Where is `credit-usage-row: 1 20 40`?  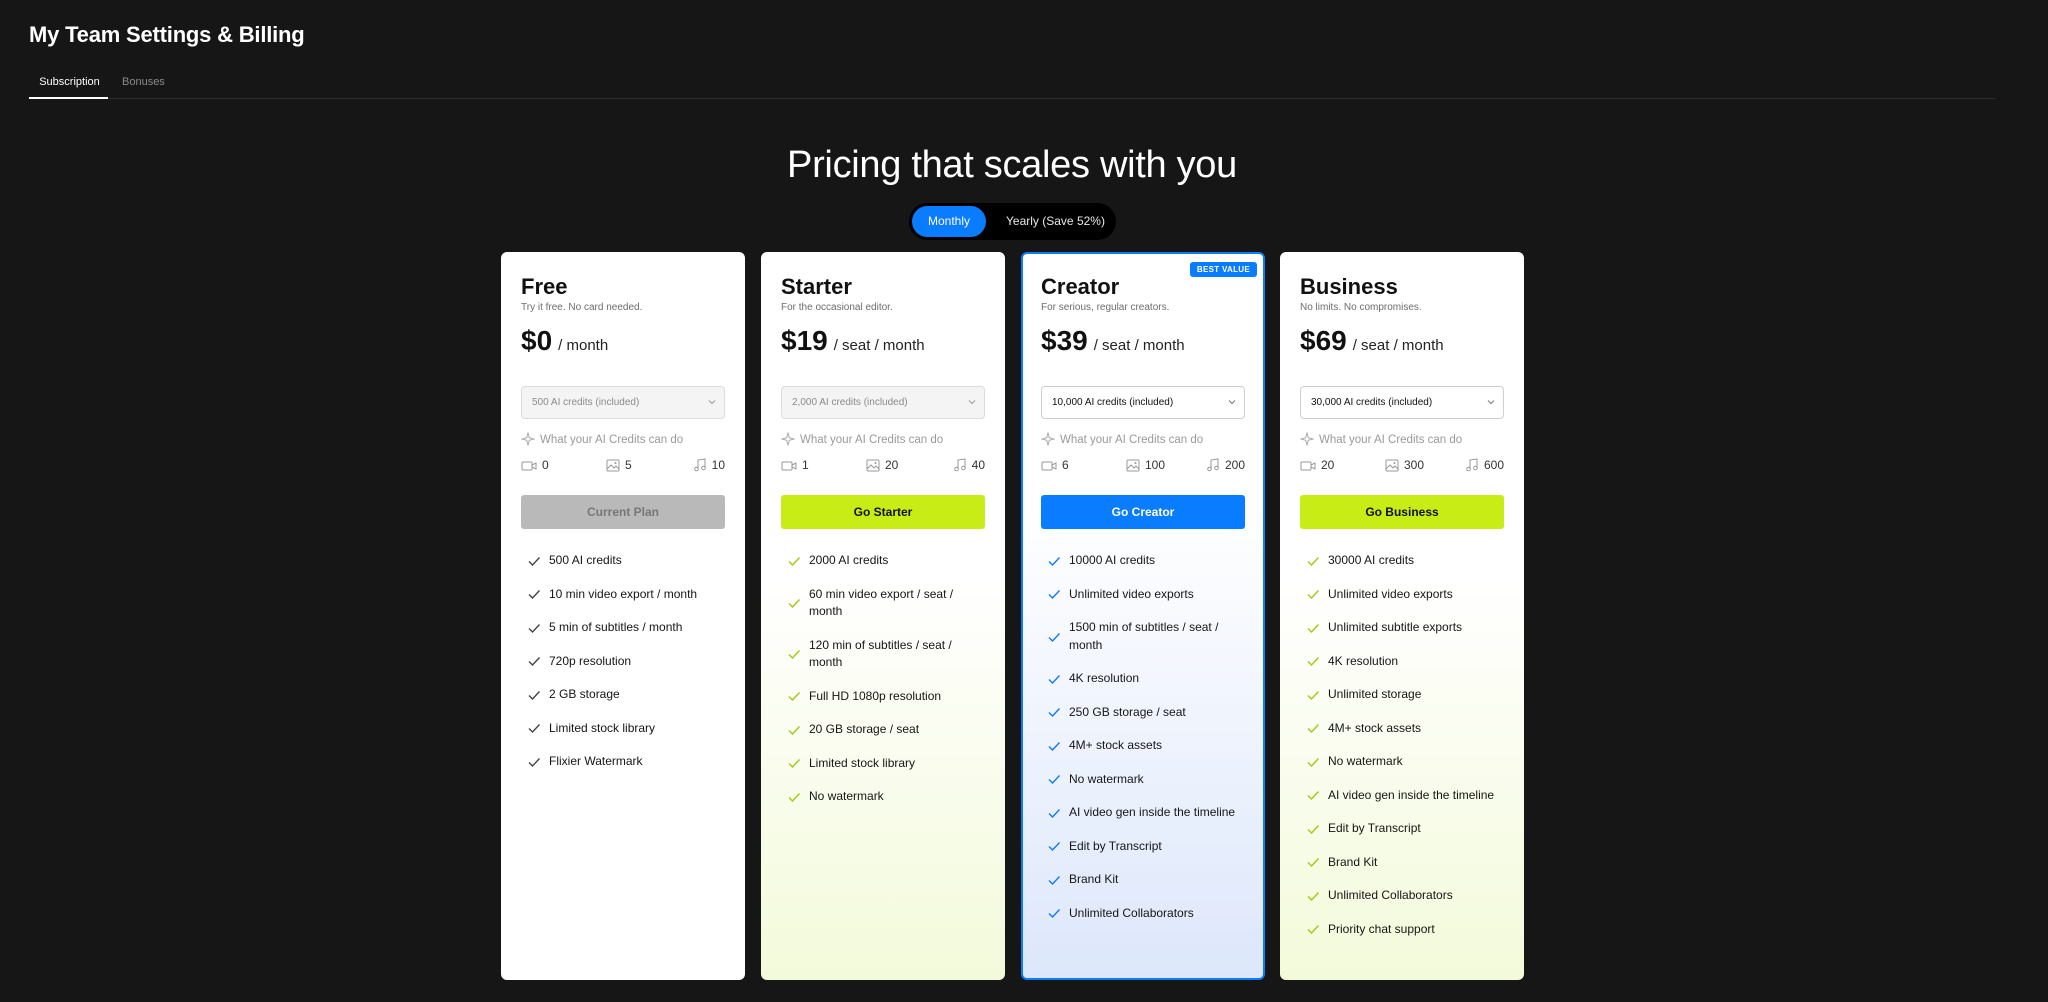 credit-usage-row: 1 20 40 is located at coordinates (883, 466).